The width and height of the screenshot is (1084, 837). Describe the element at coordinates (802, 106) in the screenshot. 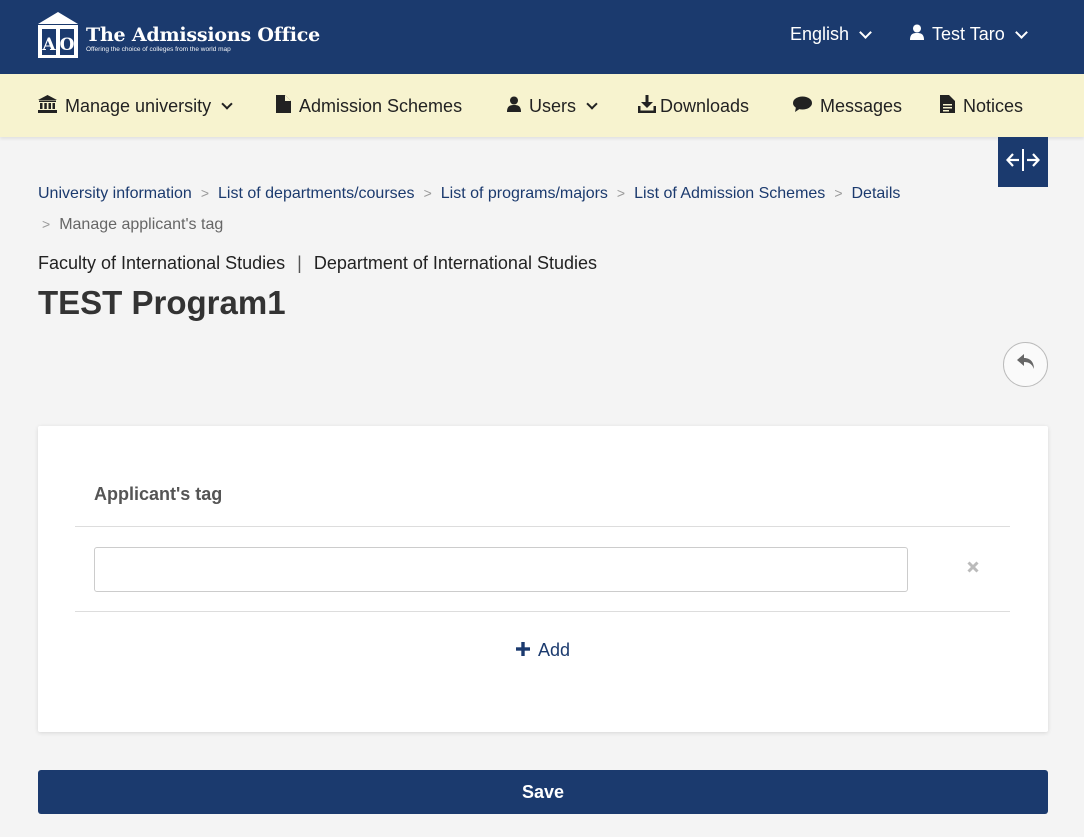

I see `chat-bubble-icon` at that location.